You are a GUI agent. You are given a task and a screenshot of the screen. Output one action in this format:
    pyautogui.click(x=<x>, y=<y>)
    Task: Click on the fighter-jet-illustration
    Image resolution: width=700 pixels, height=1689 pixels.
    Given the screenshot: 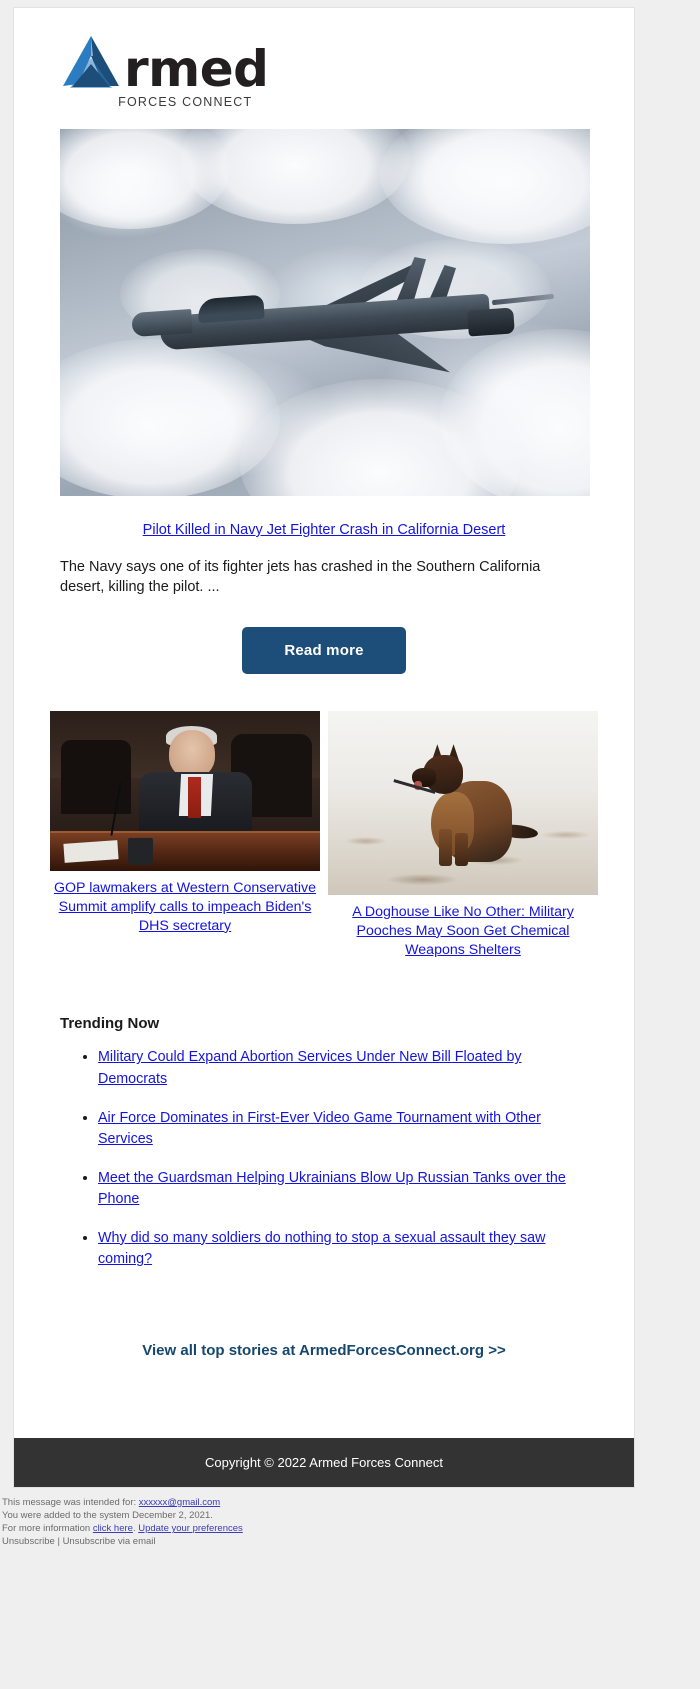 What is the action you would take?
    pyautogui.click(x=337, y=324)
    